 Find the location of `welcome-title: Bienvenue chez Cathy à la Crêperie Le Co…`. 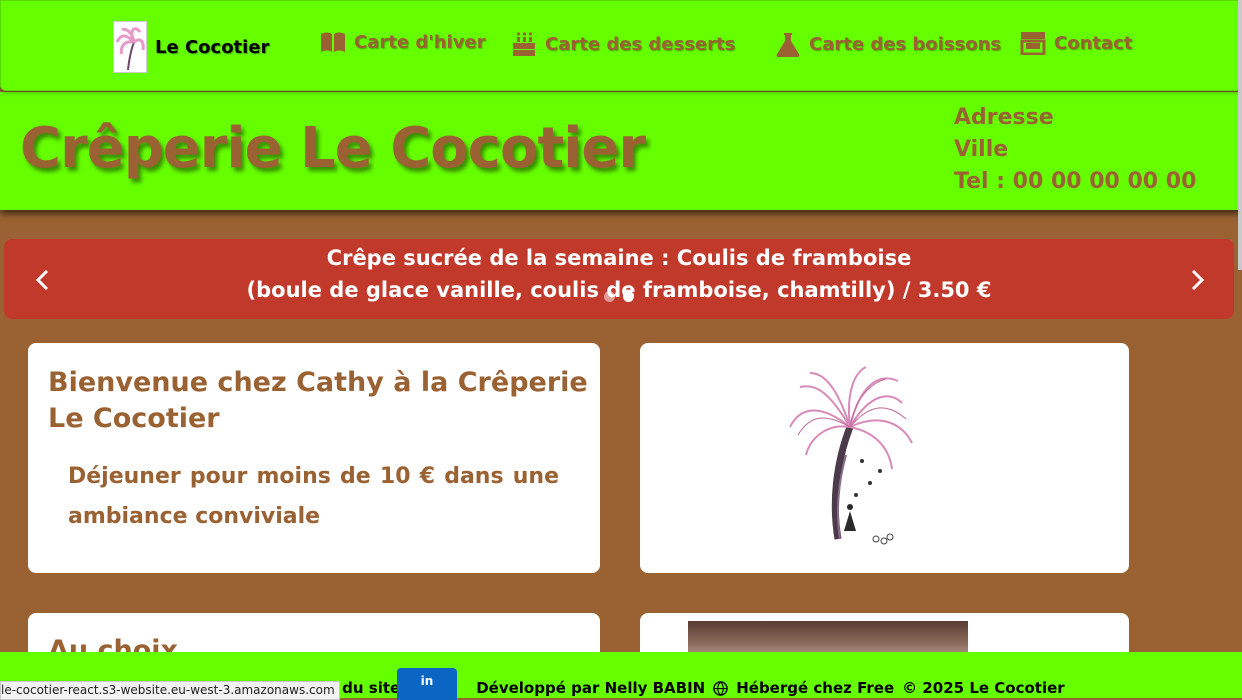

welcome-title: Bienvenue chez Cathy à la Crêperie Le Co… is located at coordinates (318, 400).